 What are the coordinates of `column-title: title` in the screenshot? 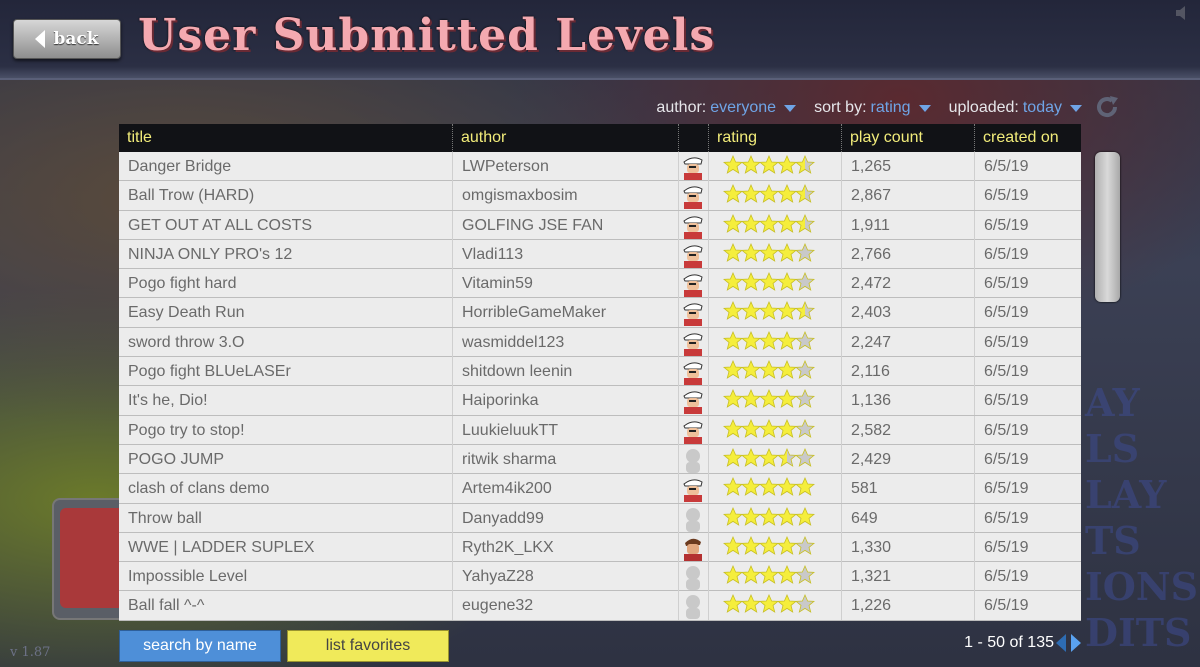 It's located at (285, 138).